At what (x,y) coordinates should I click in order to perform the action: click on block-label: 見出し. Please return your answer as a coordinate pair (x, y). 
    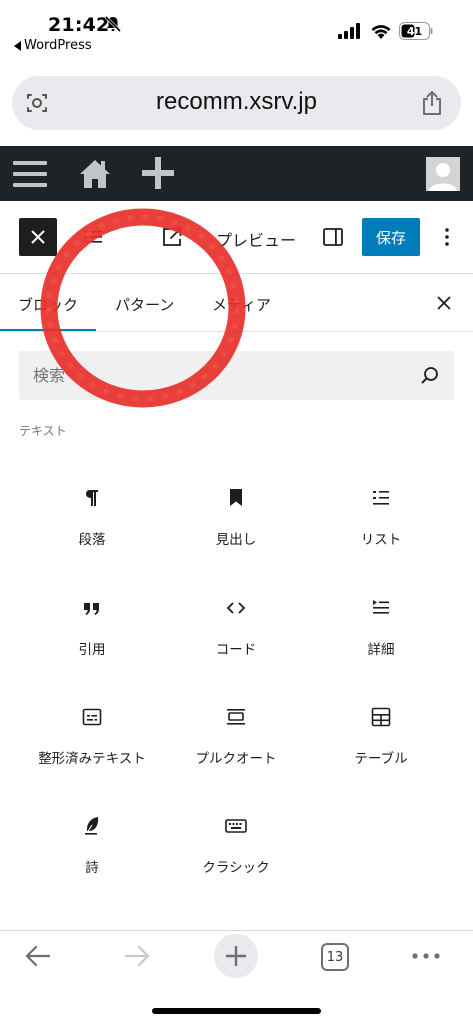
    Looking at the image, I should click on (236, 540).